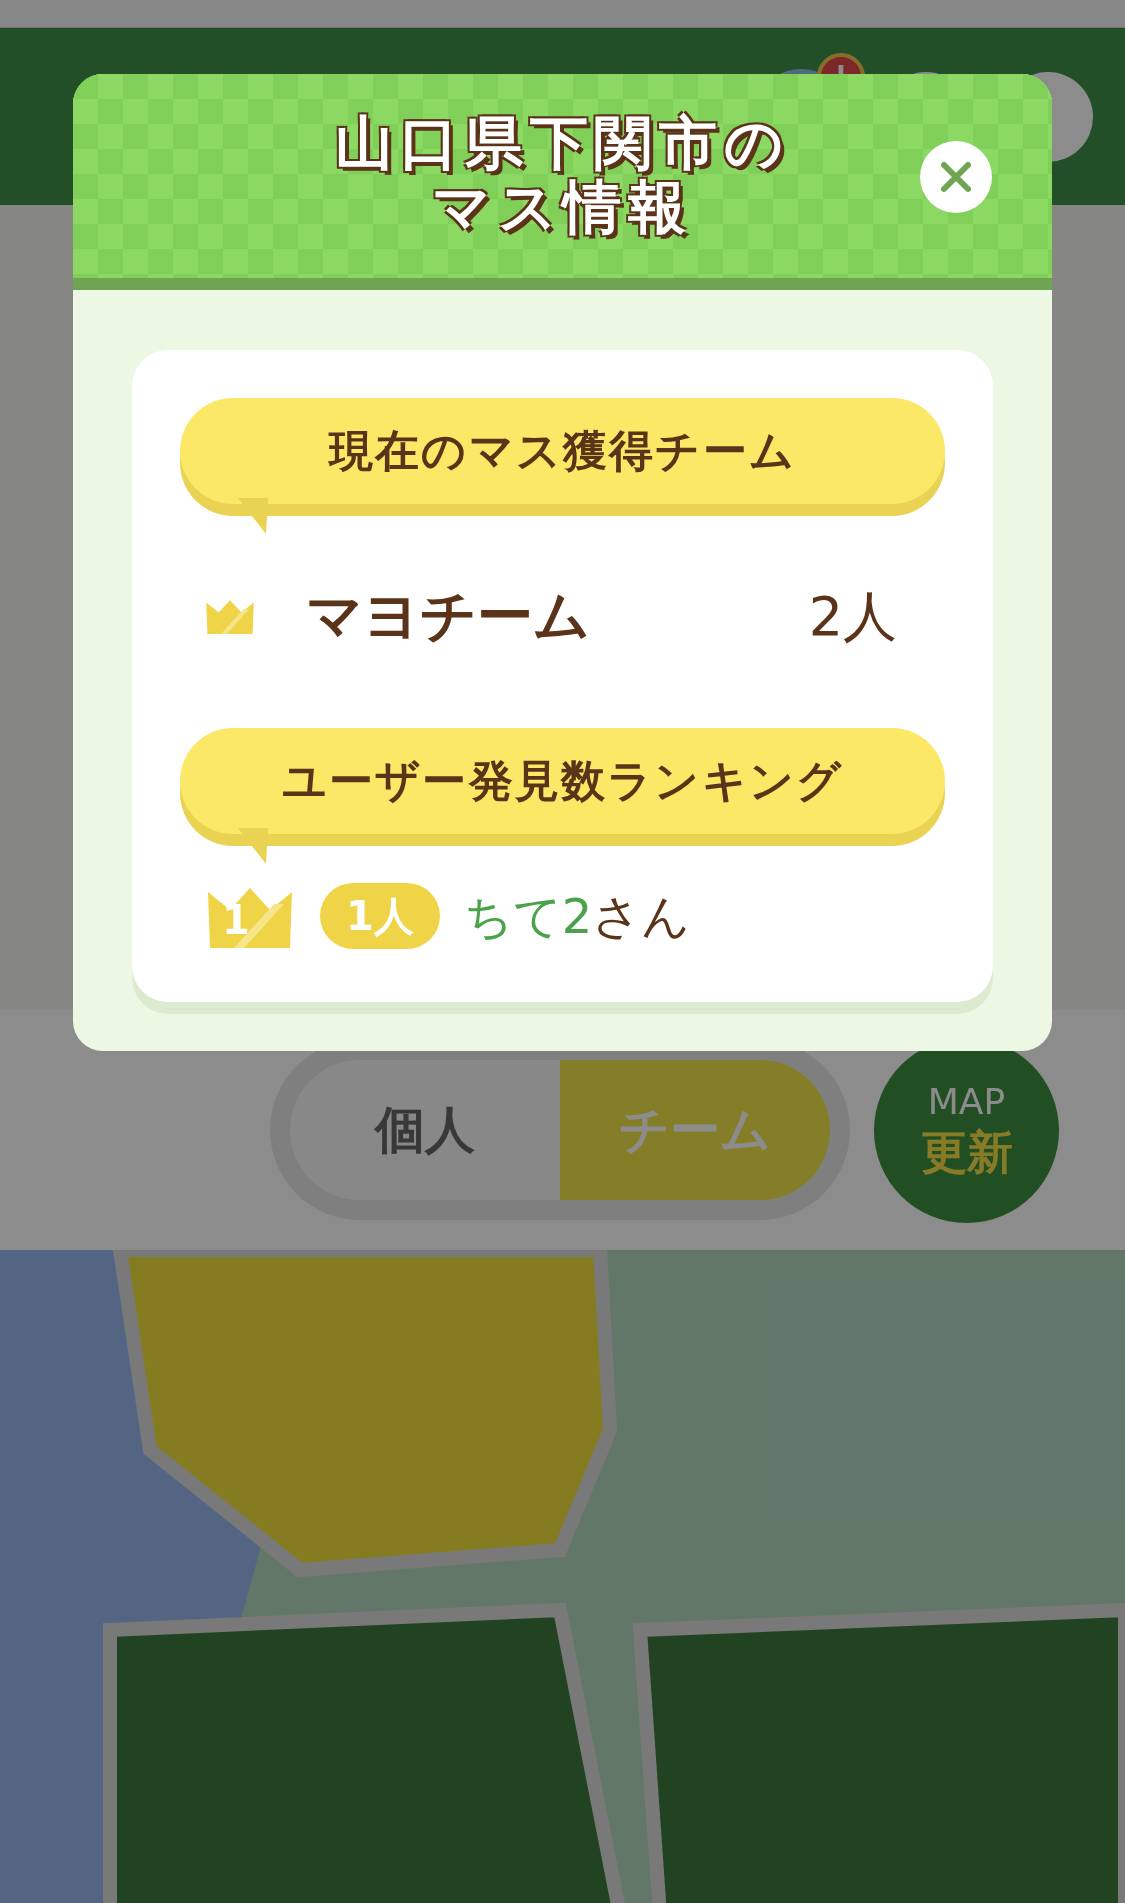 The height and width of the screenshot is (1903, 1125). I want to click on view-tab: 個人, so click(425, 1130).